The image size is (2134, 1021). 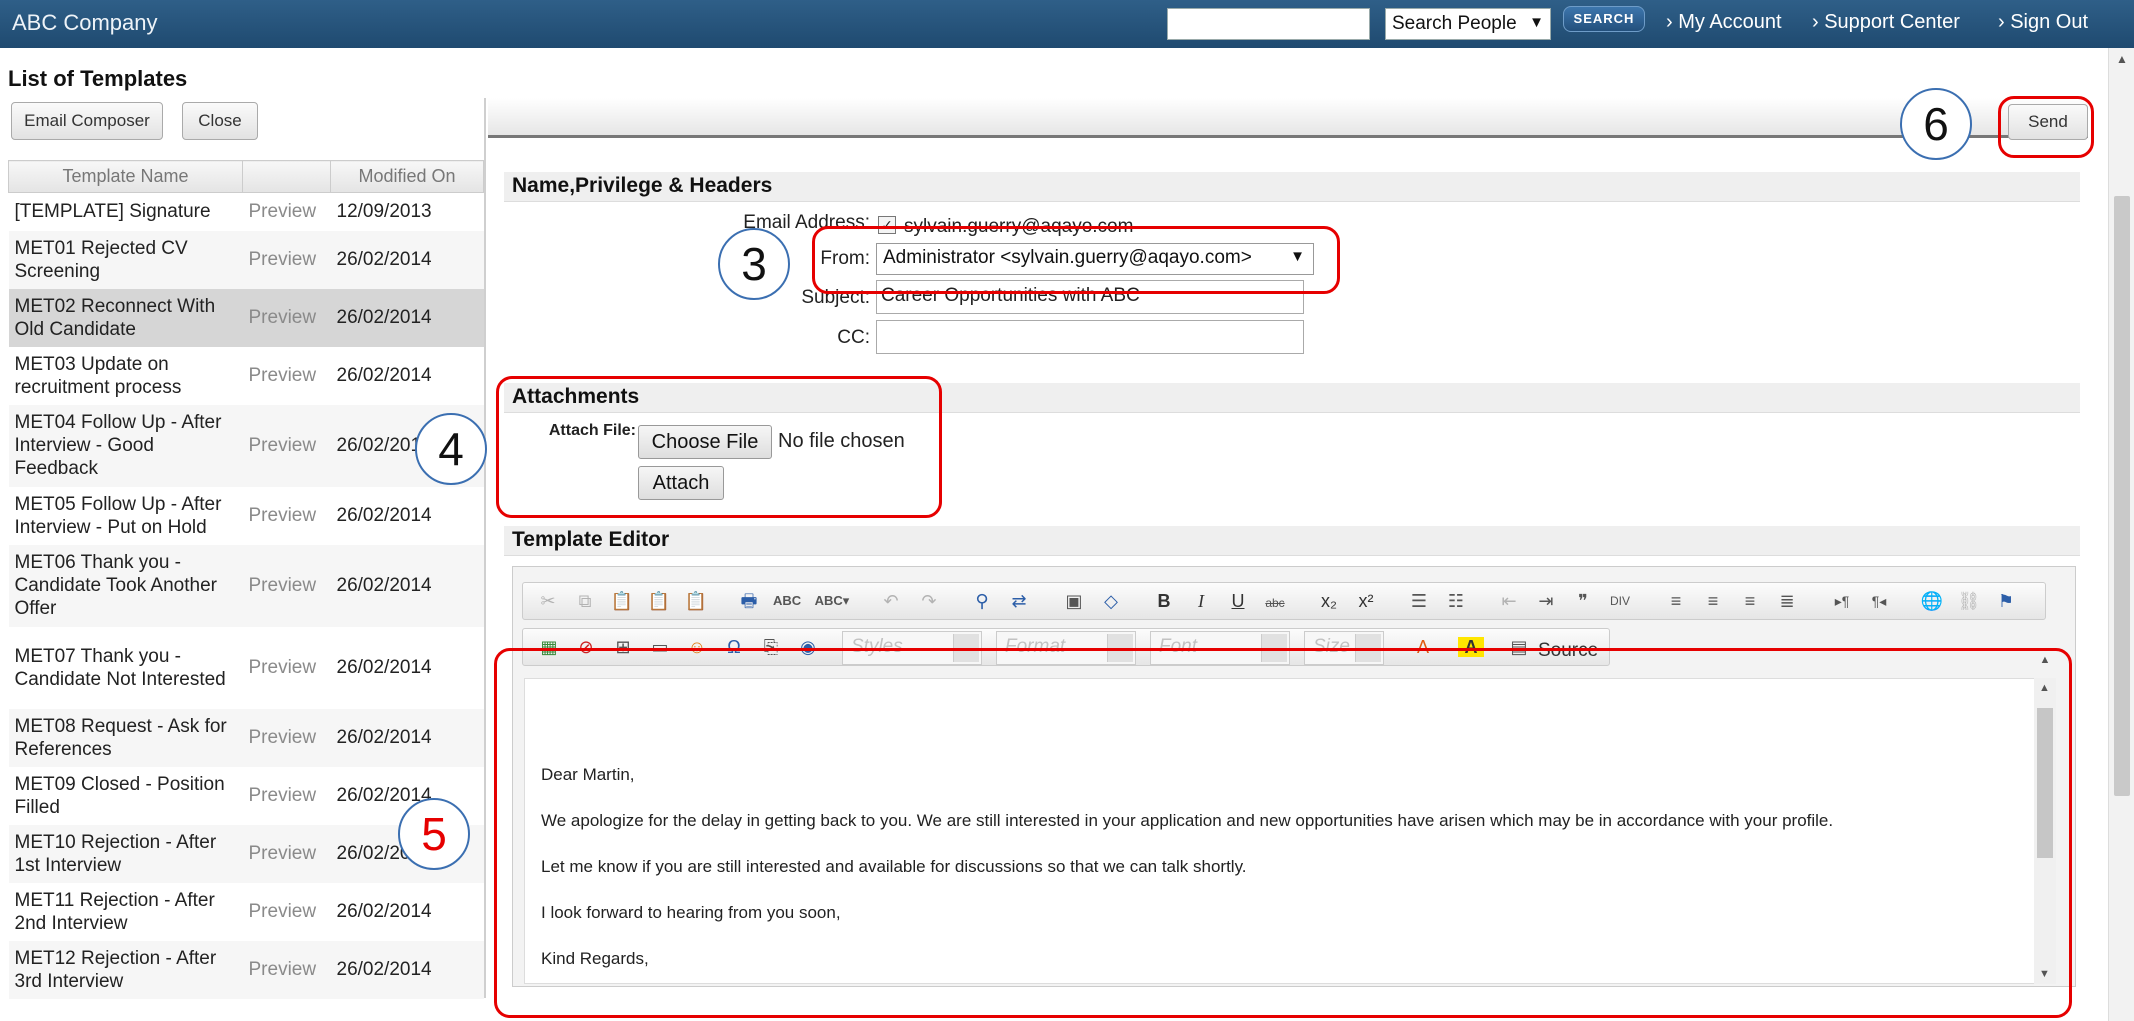 What do you see at coordinates (1842, 601) in the screenshot?
I see `text-direction-ltr-icon: ▸¶` at bounding box center [1842, 601].